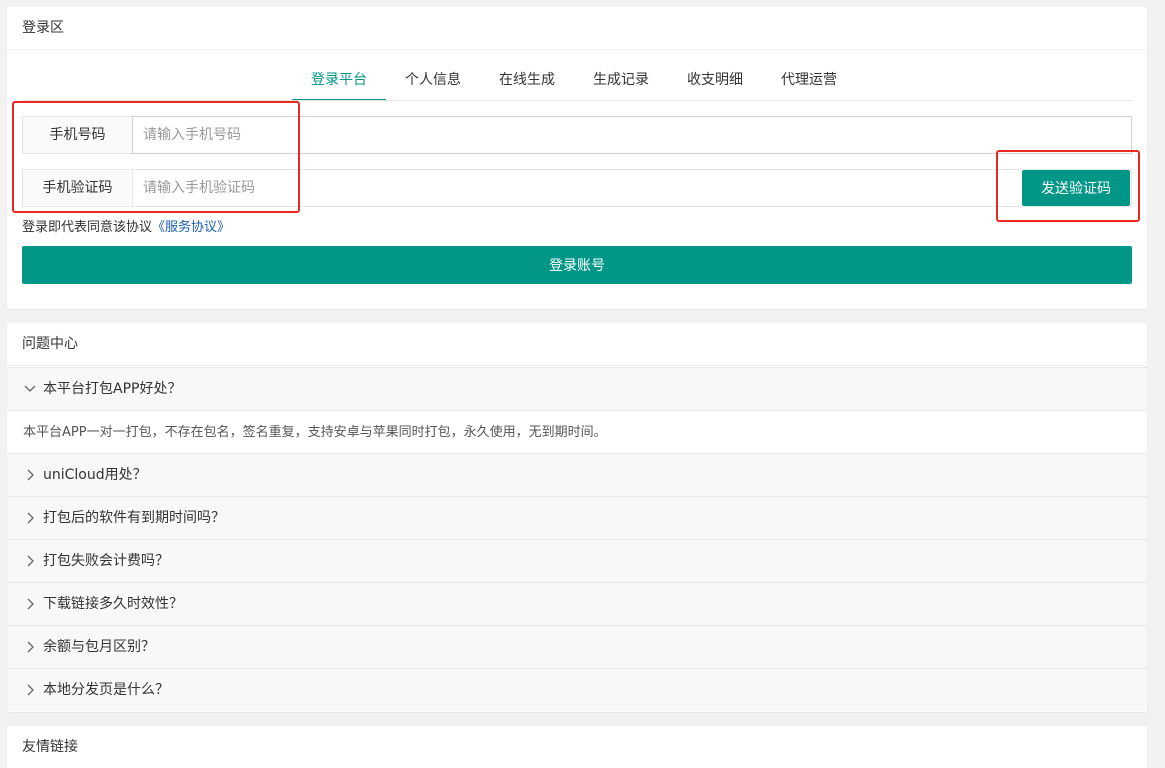 Image resolution: width=1165 pixels, height=768 pixels. What do you see at coordinates (77, 188) in the screenshot?
I see `code-label: 手机验证码` at bounding box center [77, 188].